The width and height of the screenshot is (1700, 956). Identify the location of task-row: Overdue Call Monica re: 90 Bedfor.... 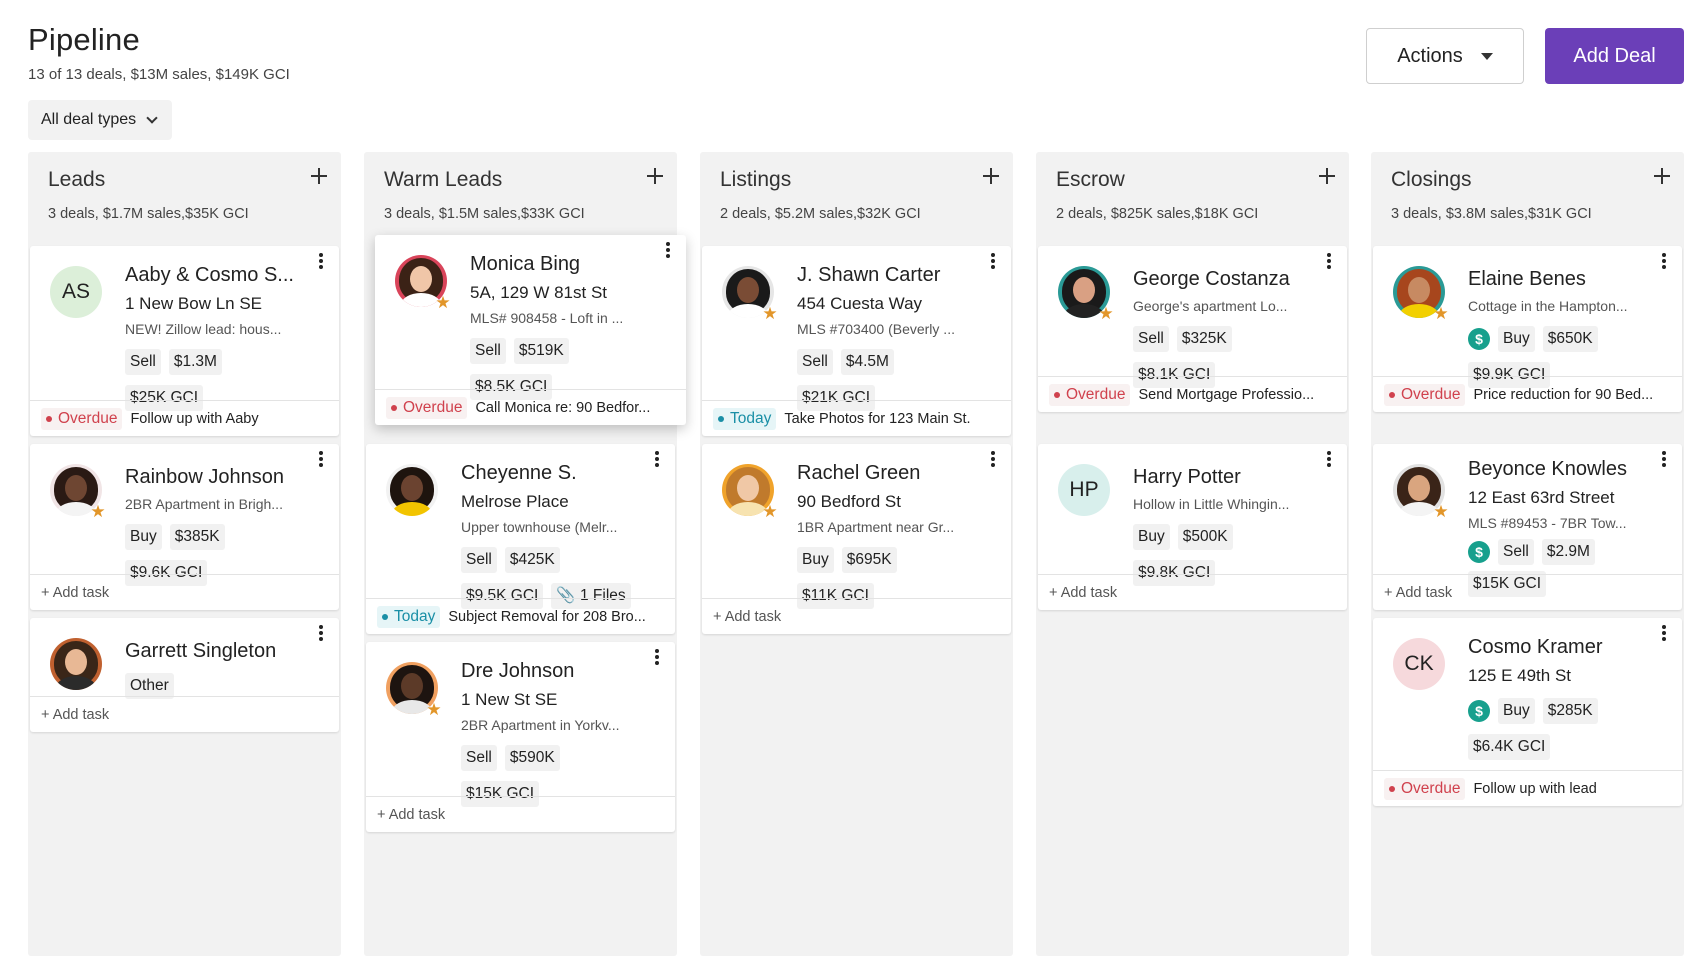
(530, 407).